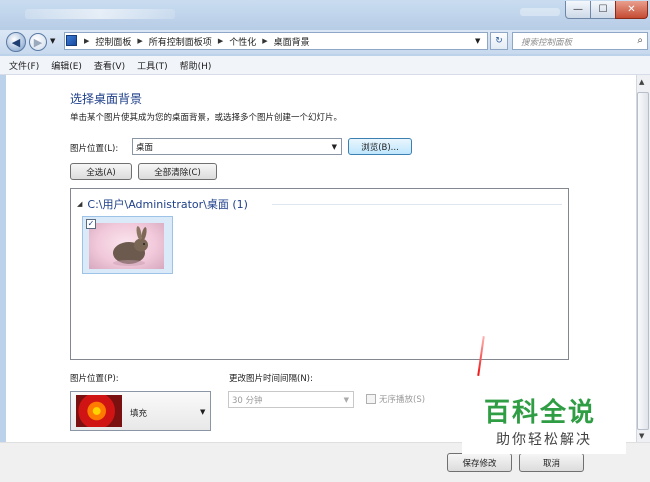  Describe the element at coordinates (417, 204) in the screenshot. I see `group-divider` at that location.